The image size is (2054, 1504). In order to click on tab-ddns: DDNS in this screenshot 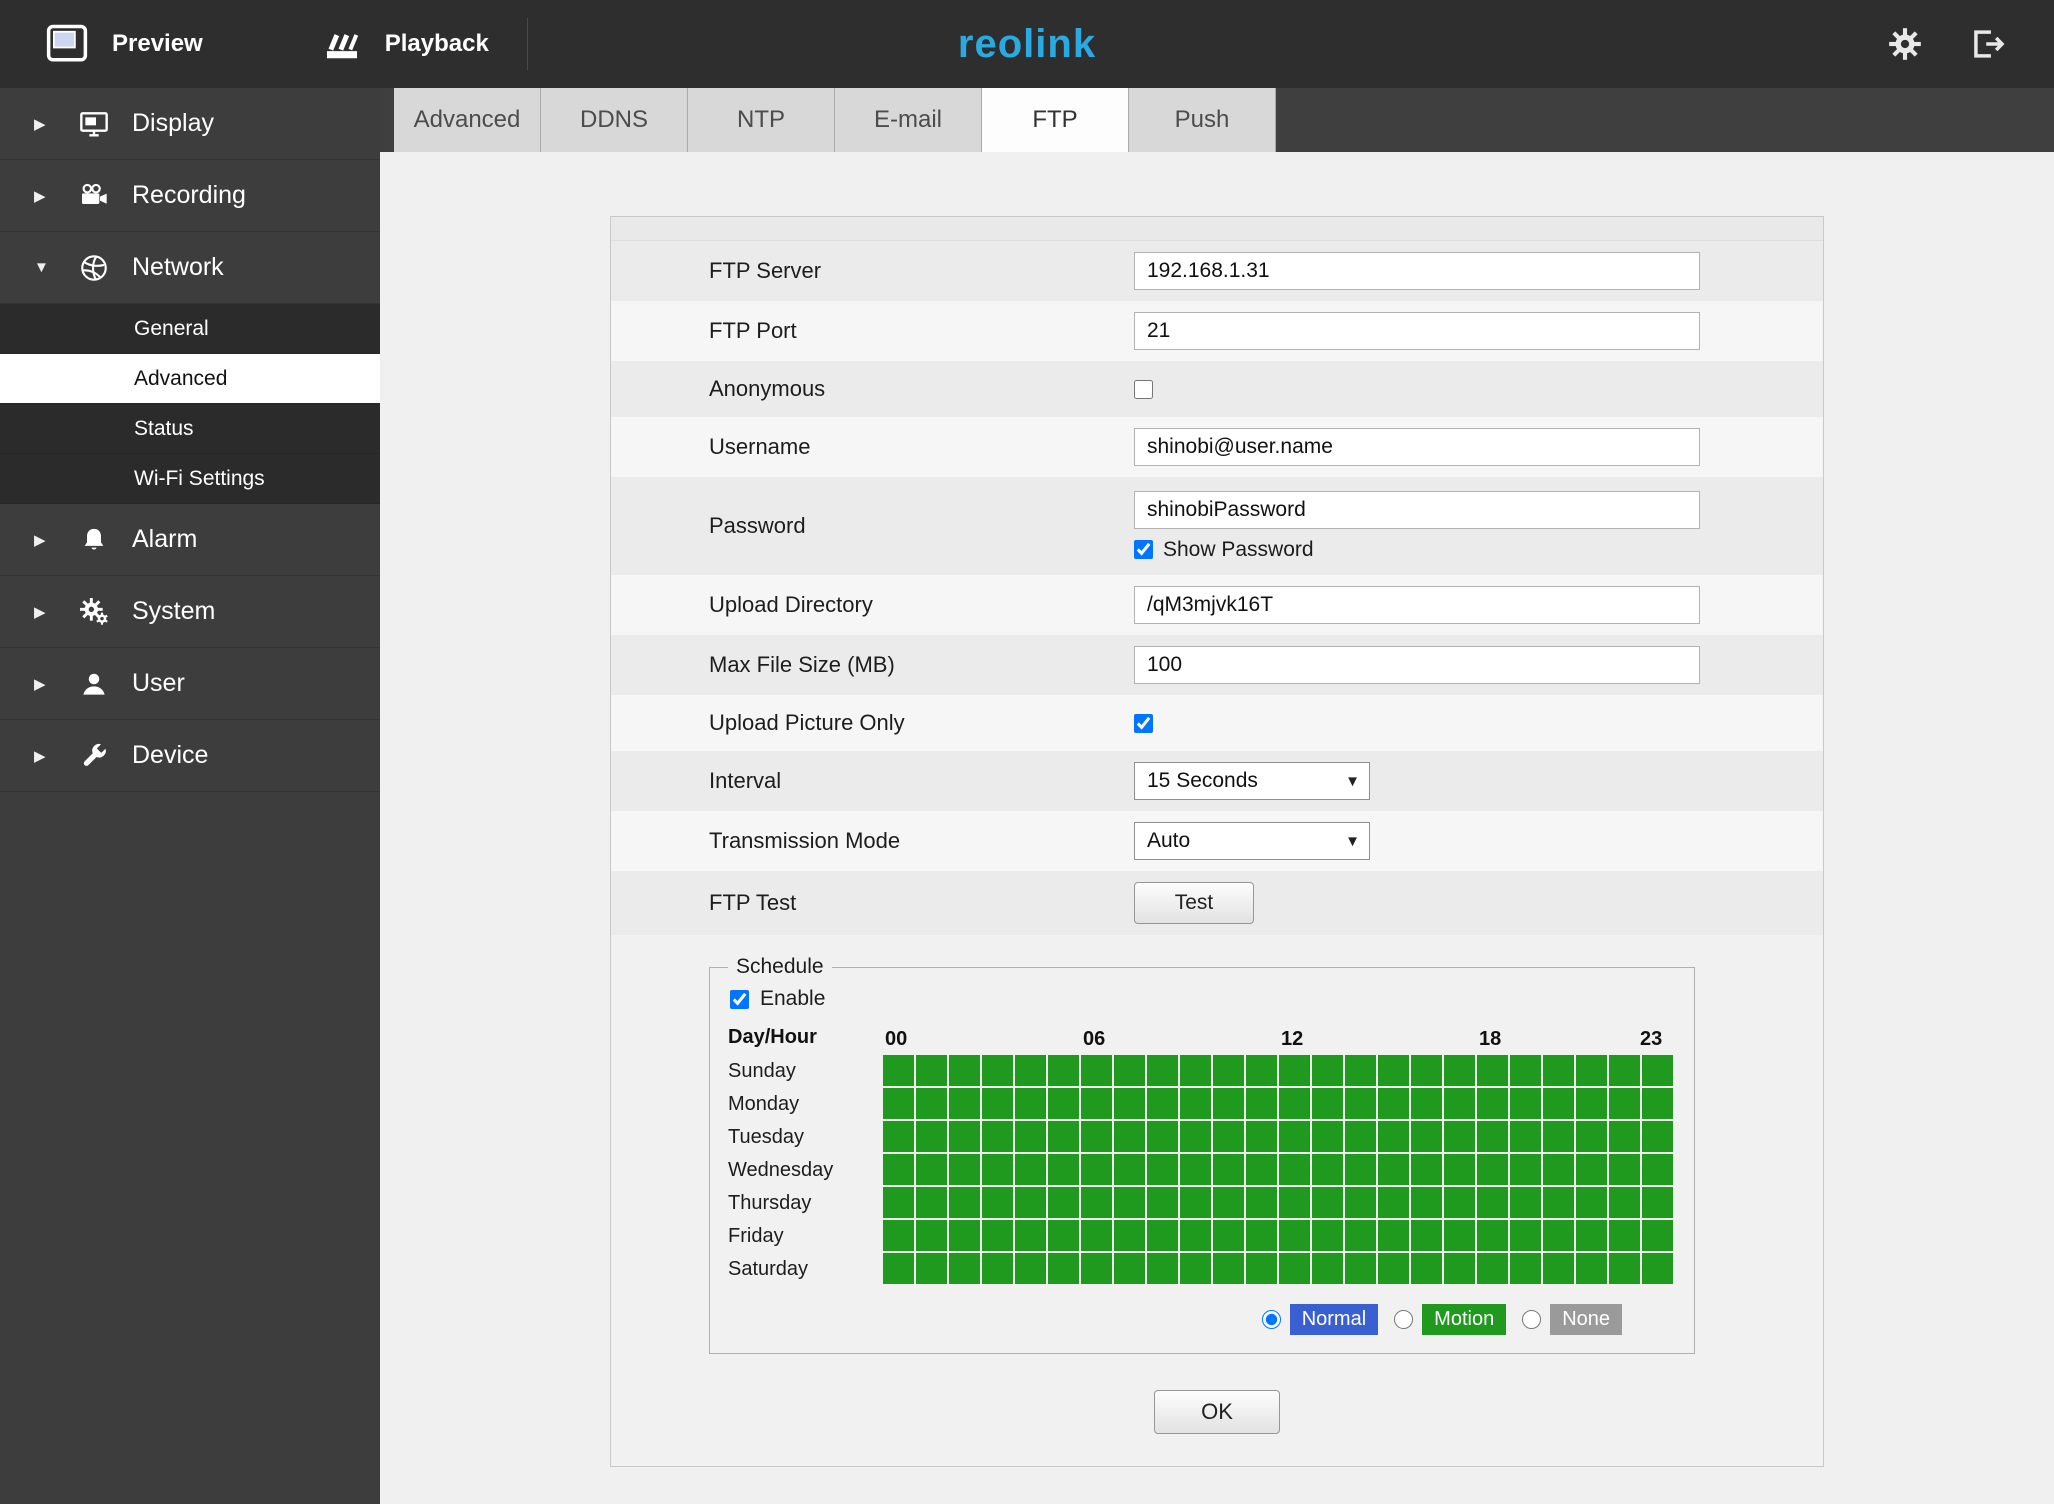, I will do `click(614, 120)`.